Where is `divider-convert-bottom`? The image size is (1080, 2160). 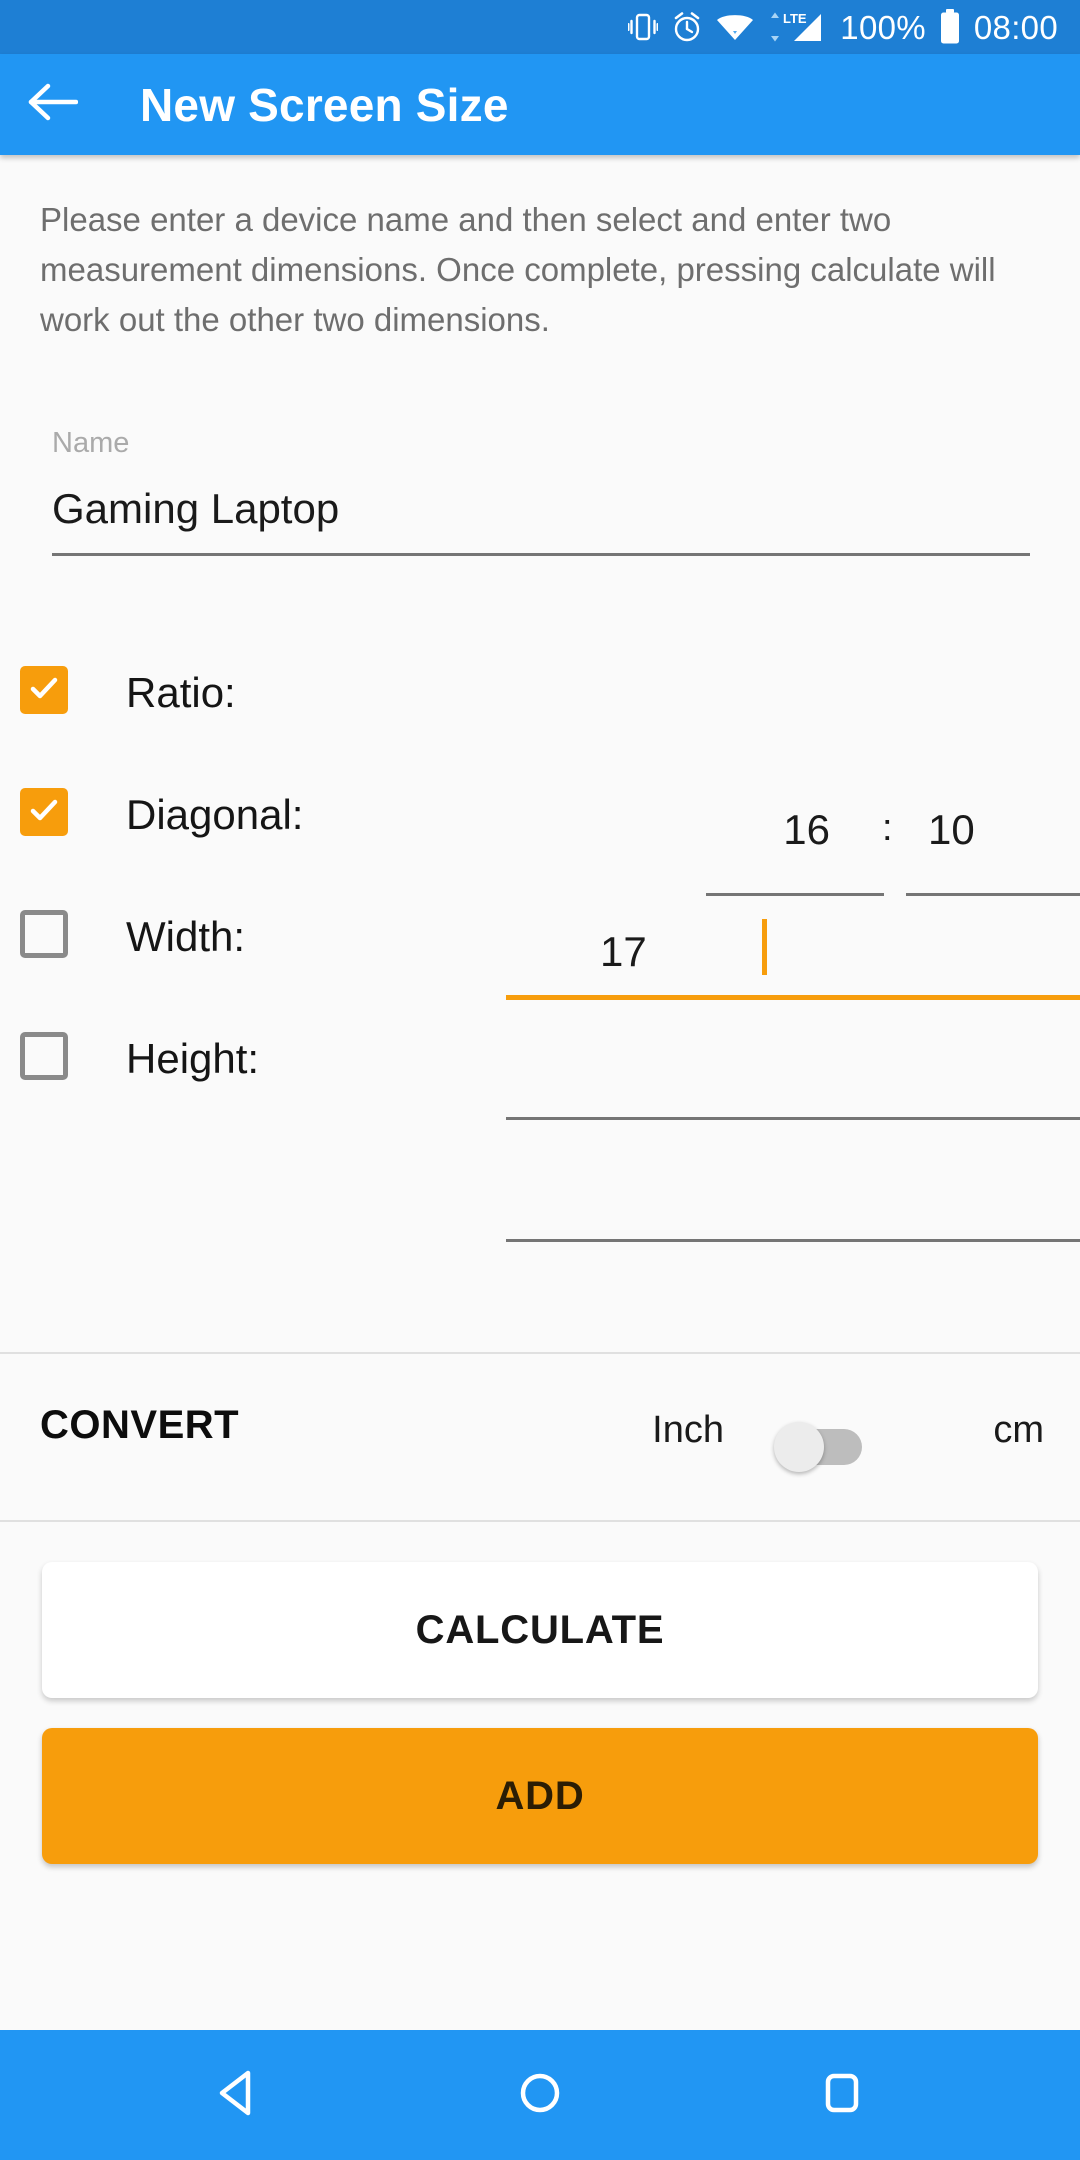
divider-convert-bottom is located at coordinates (540, 1521).